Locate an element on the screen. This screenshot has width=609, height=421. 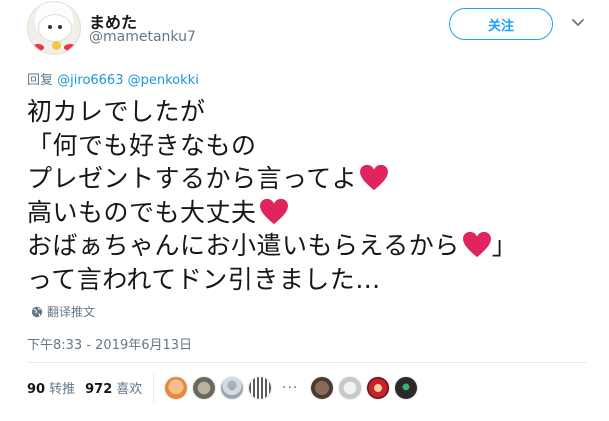
reply-prefix: 回复 is located at coordinates (40, 80).